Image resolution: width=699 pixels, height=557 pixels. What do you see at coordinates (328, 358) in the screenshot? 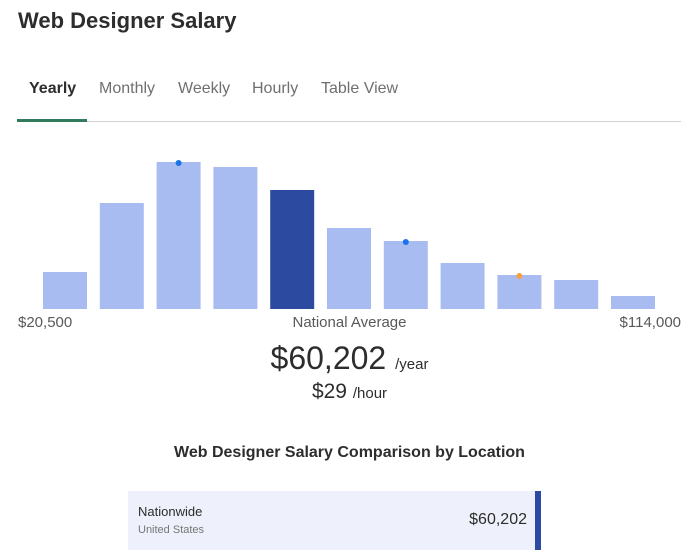
I see `yearly-value: $60,202` at bounding box center [328, 358].